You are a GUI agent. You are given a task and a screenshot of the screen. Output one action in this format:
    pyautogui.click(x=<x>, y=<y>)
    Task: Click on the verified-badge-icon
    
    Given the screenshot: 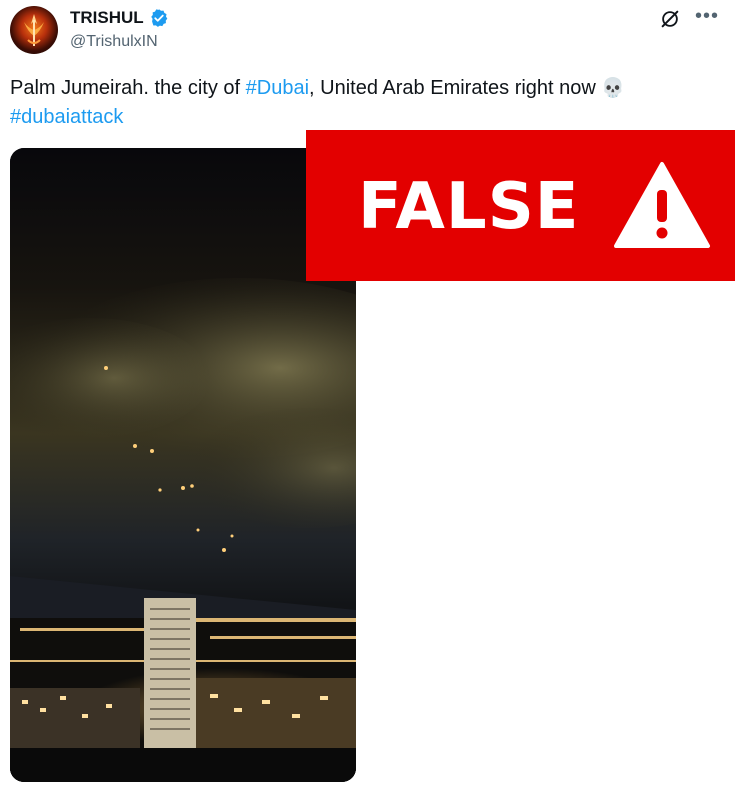 What is the action you would take?
    pyautogui.click(x=159, y=18)
    